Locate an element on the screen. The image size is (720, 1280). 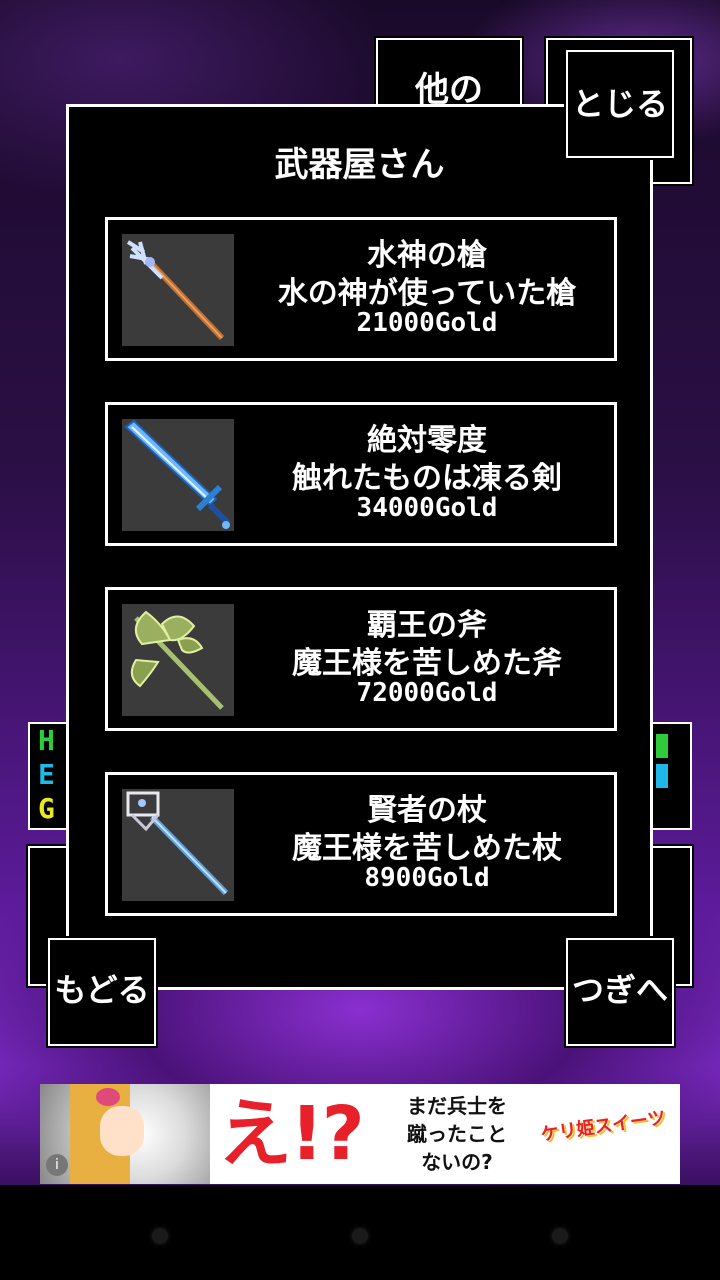
shop-item: 水神の槍 水の神が使っていた槍 21000Gold is located at coordinates (361, 289).